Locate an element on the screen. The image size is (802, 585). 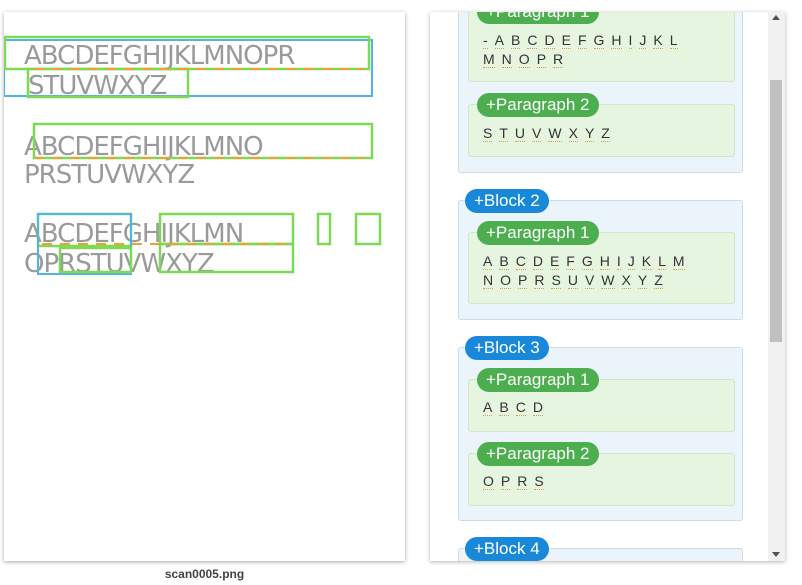
text-line: NOPRSUVWXYZ is located at coordinates (576, 280).